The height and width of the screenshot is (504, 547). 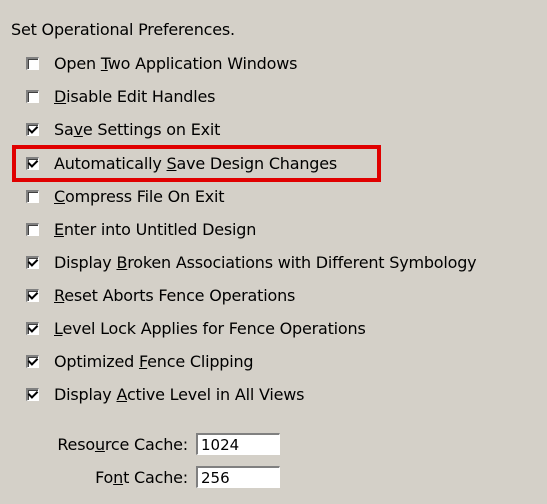 What do you see at coordinates (137, 129) in the screenshot?
I see `option-label: Save Settings on Exit` at bounding box center [137, 129].